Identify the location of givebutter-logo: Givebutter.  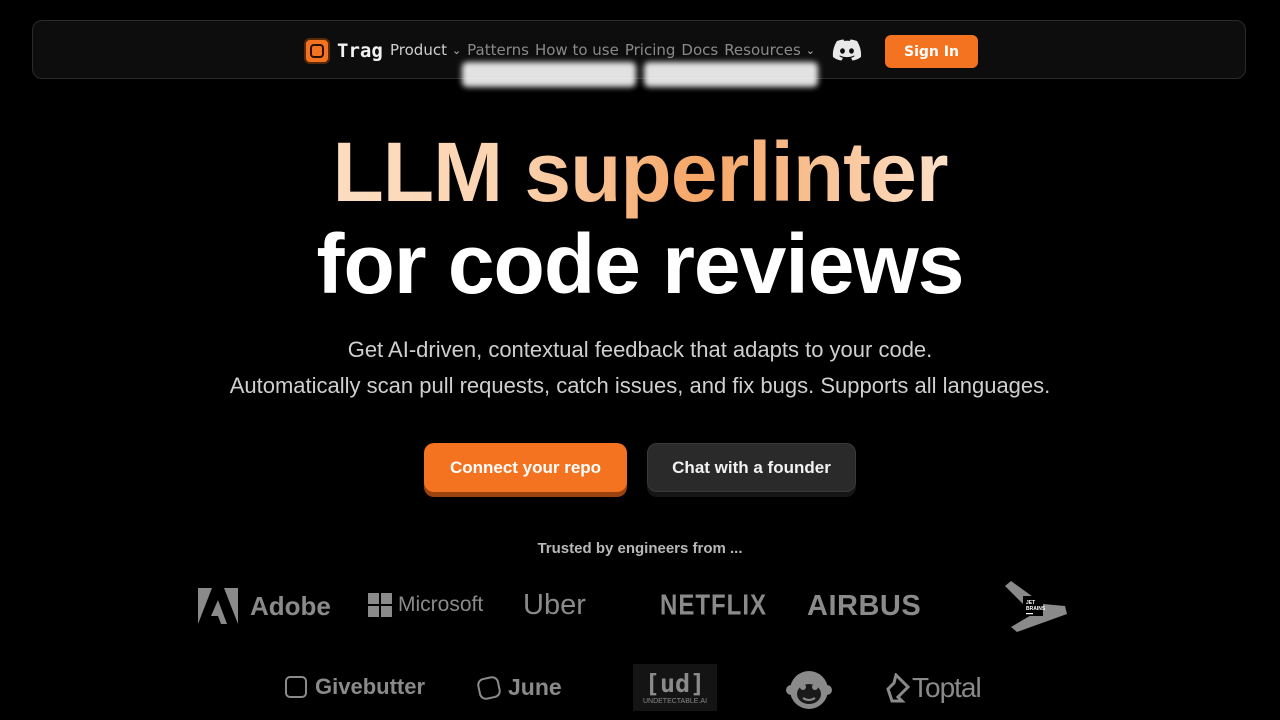
(355, 687).